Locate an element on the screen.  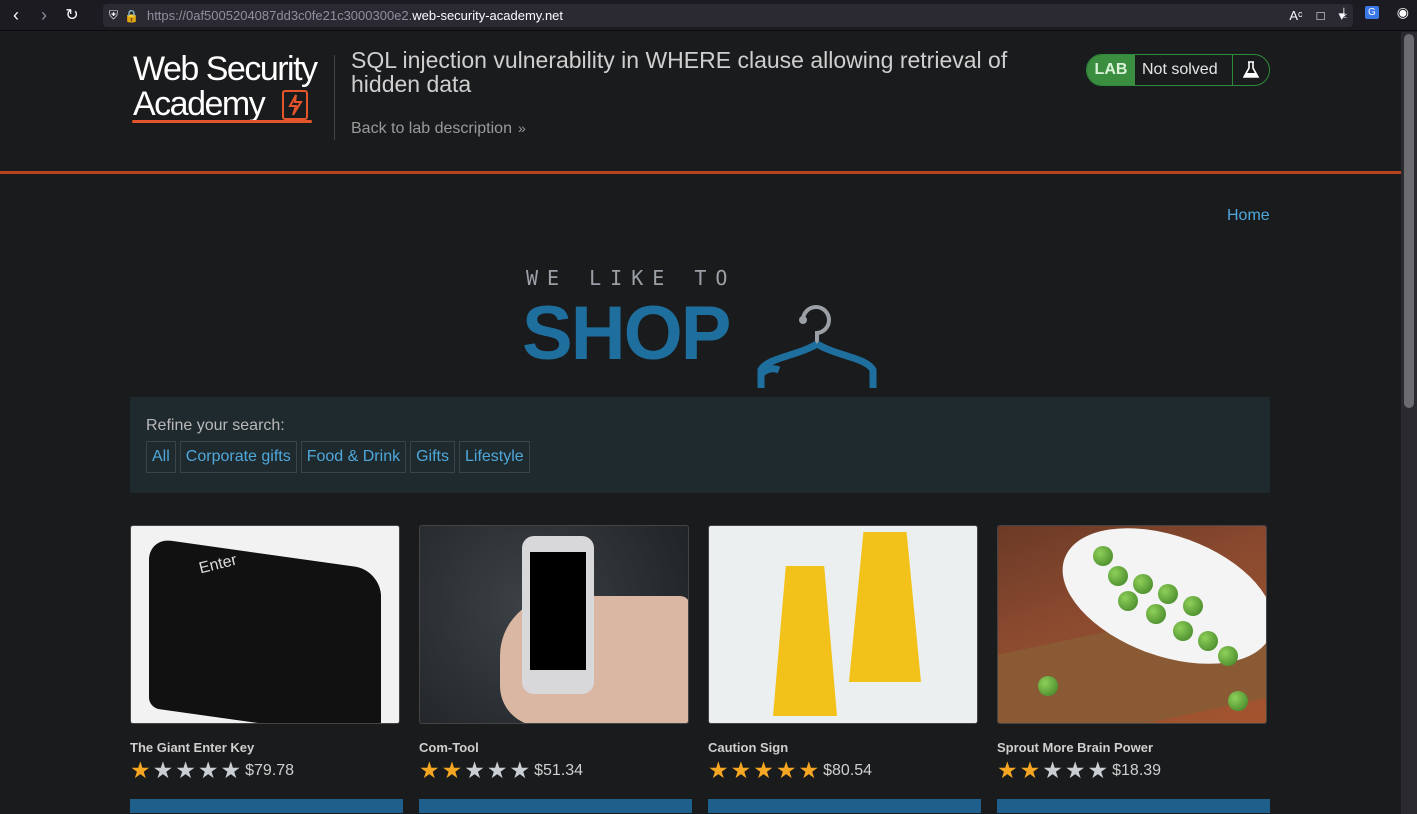
home-link: Home is located at coordinates (1248, 216).